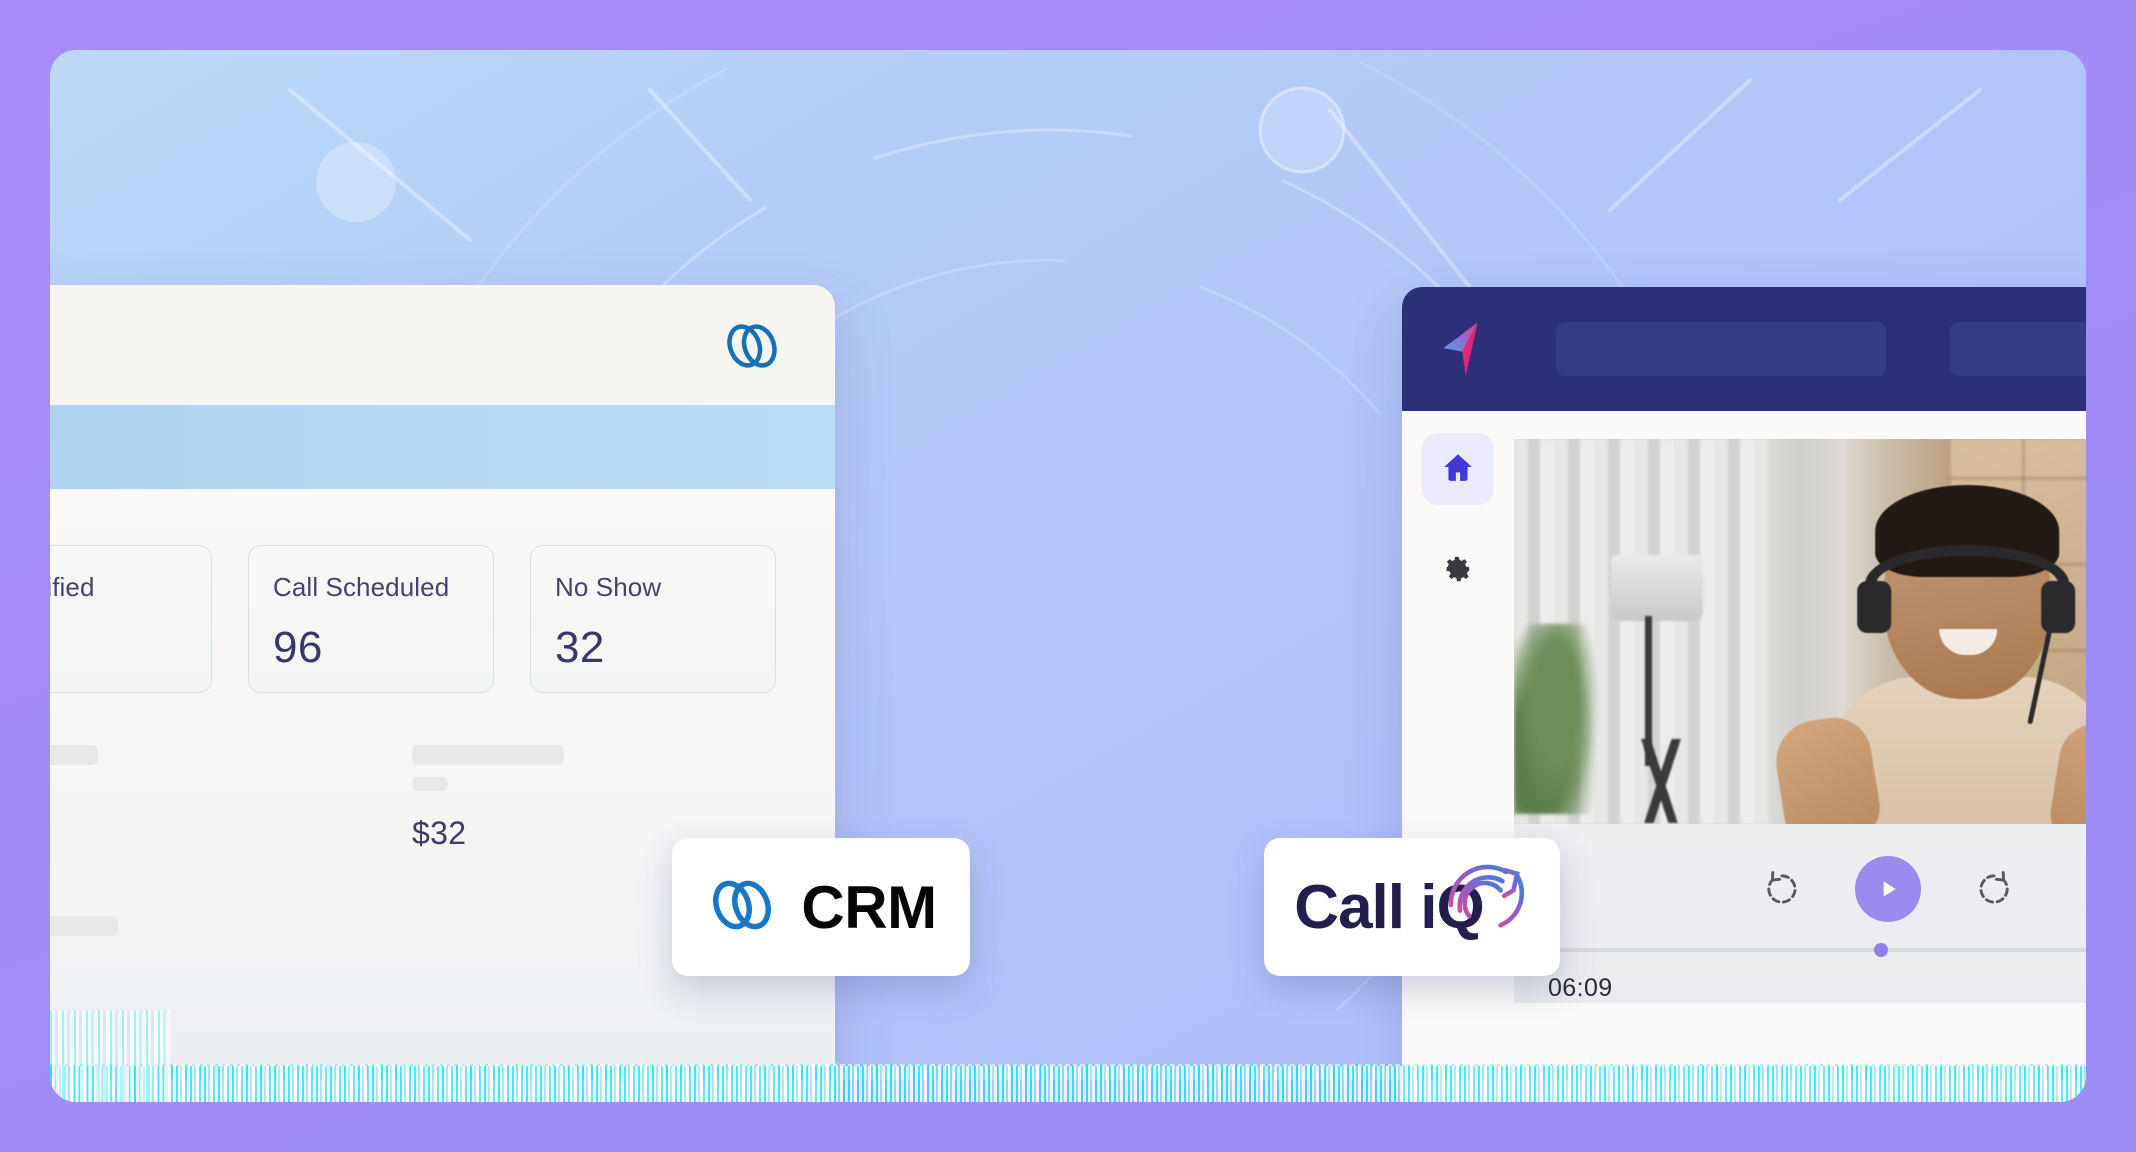  I want to click on stat-value: 32, so click(580, 647).